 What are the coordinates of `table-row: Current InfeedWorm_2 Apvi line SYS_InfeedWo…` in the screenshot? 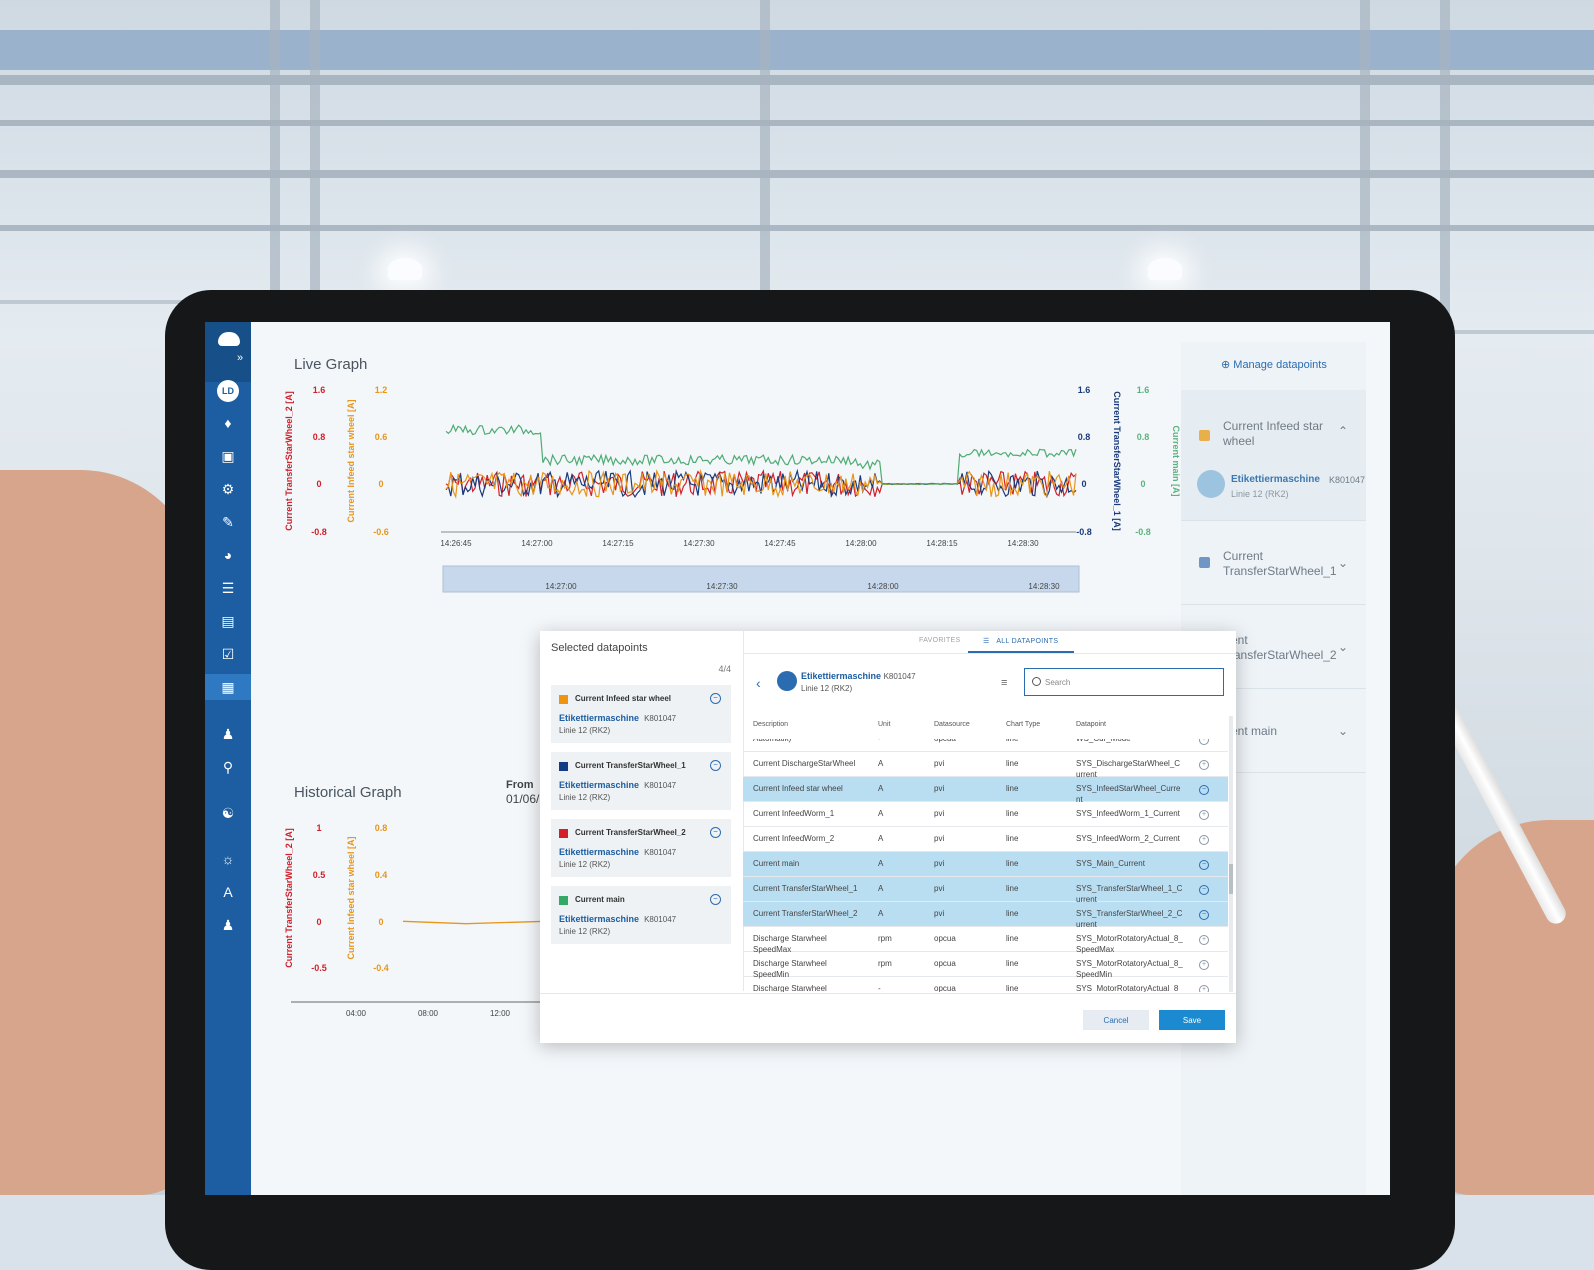 It's located at (985, 839).